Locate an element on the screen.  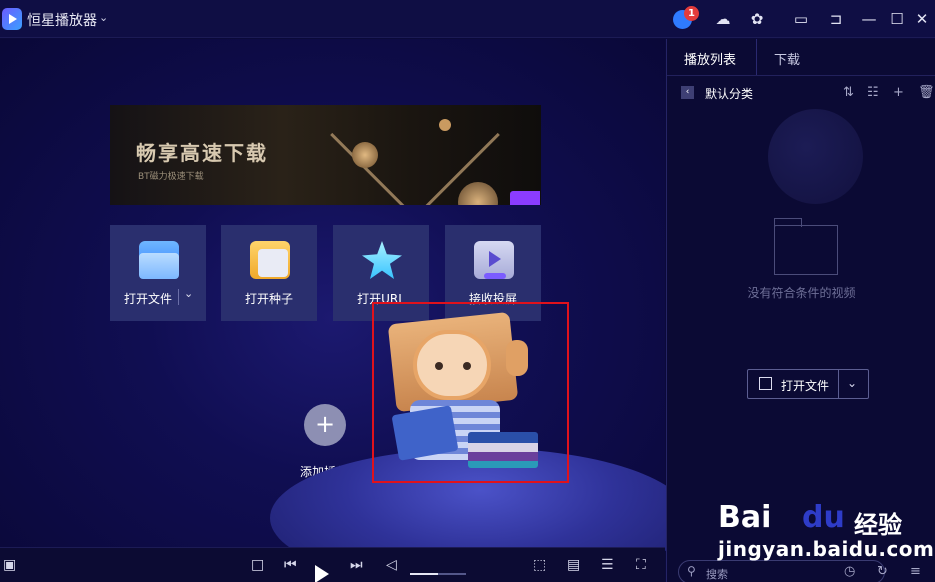
toolbox-icon: ▤ is located at coordinates (573, 565).